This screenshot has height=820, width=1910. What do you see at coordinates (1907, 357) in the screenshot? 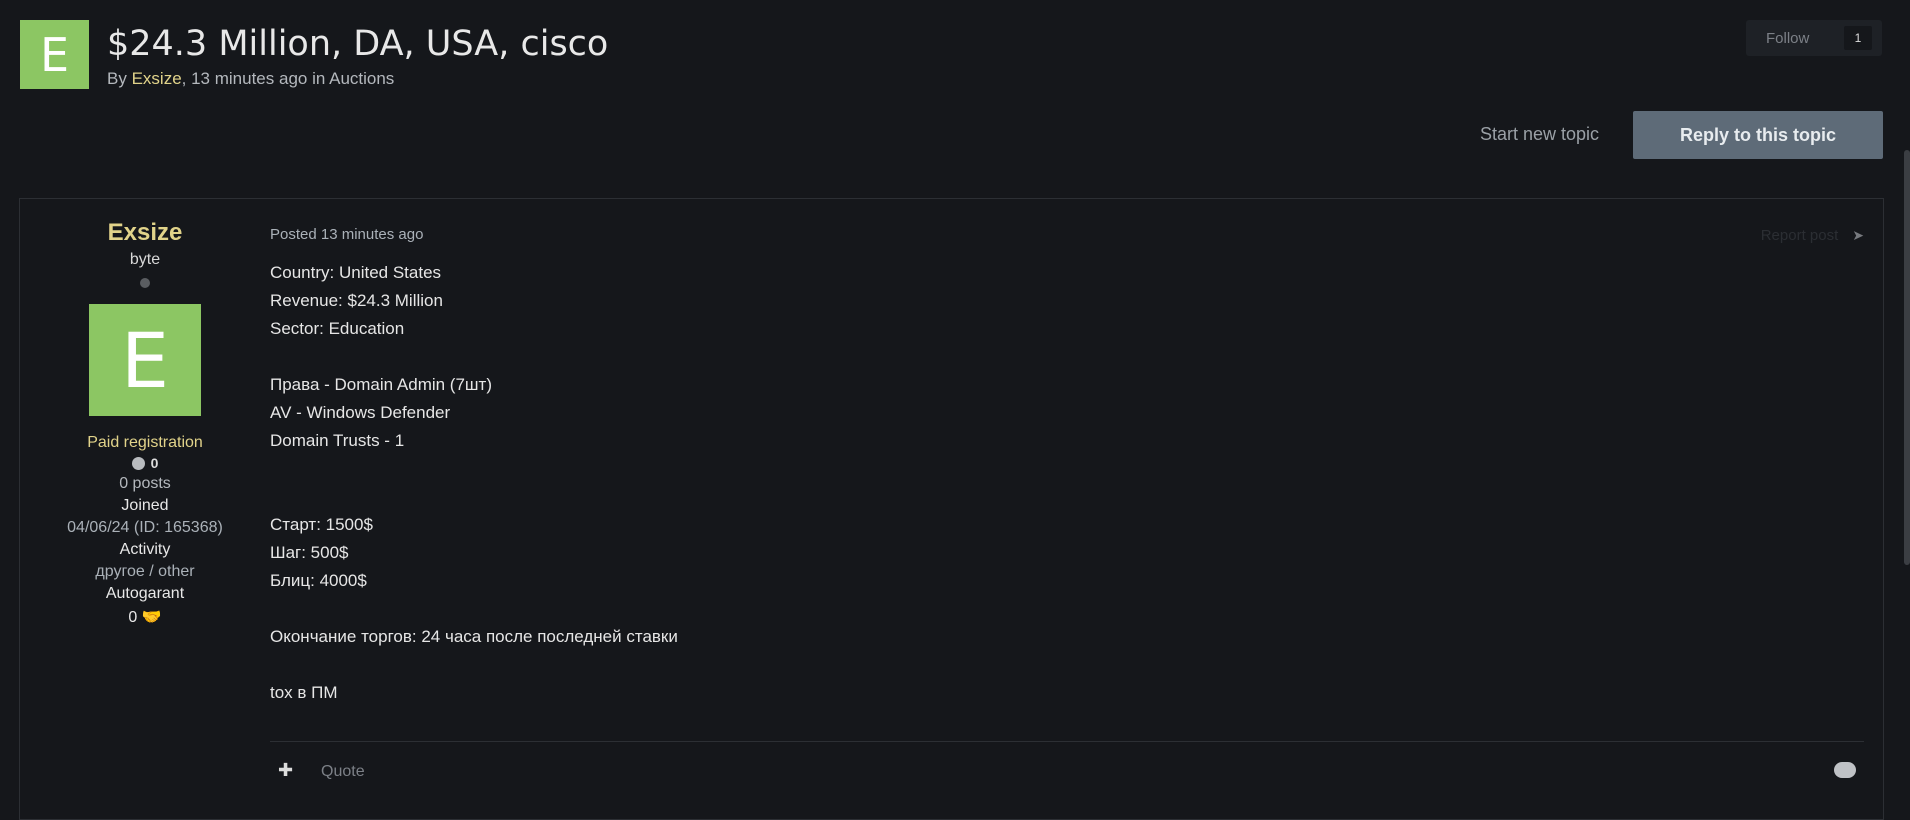
I see `scrollbar` at bounding box center [1907, 357].